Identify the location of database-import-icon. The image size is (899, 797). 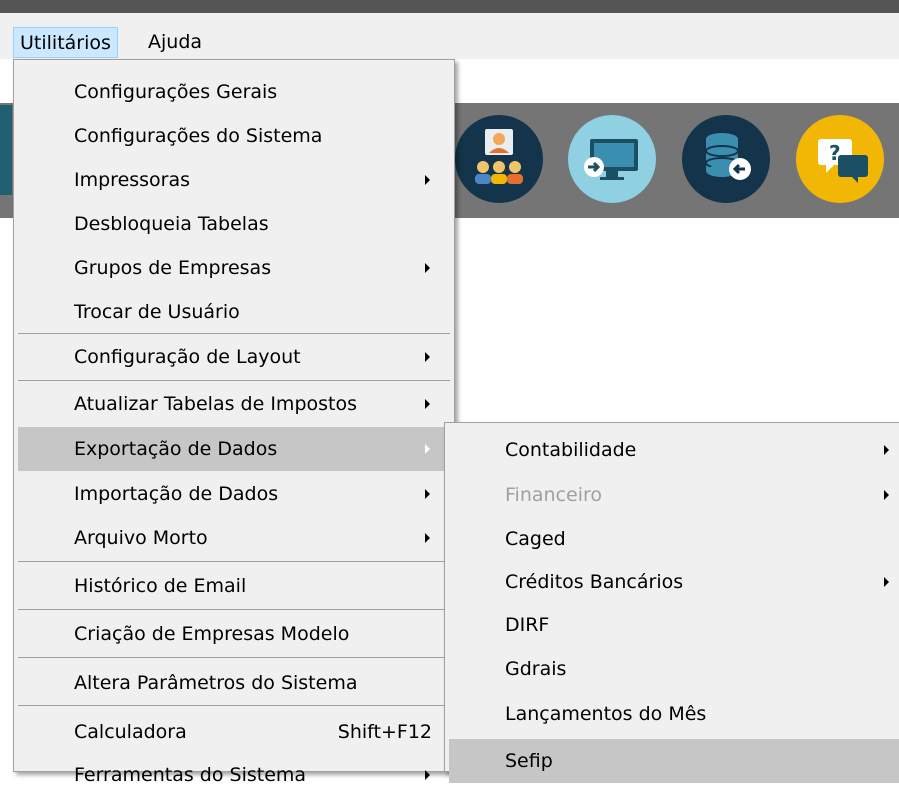
(726, 159).